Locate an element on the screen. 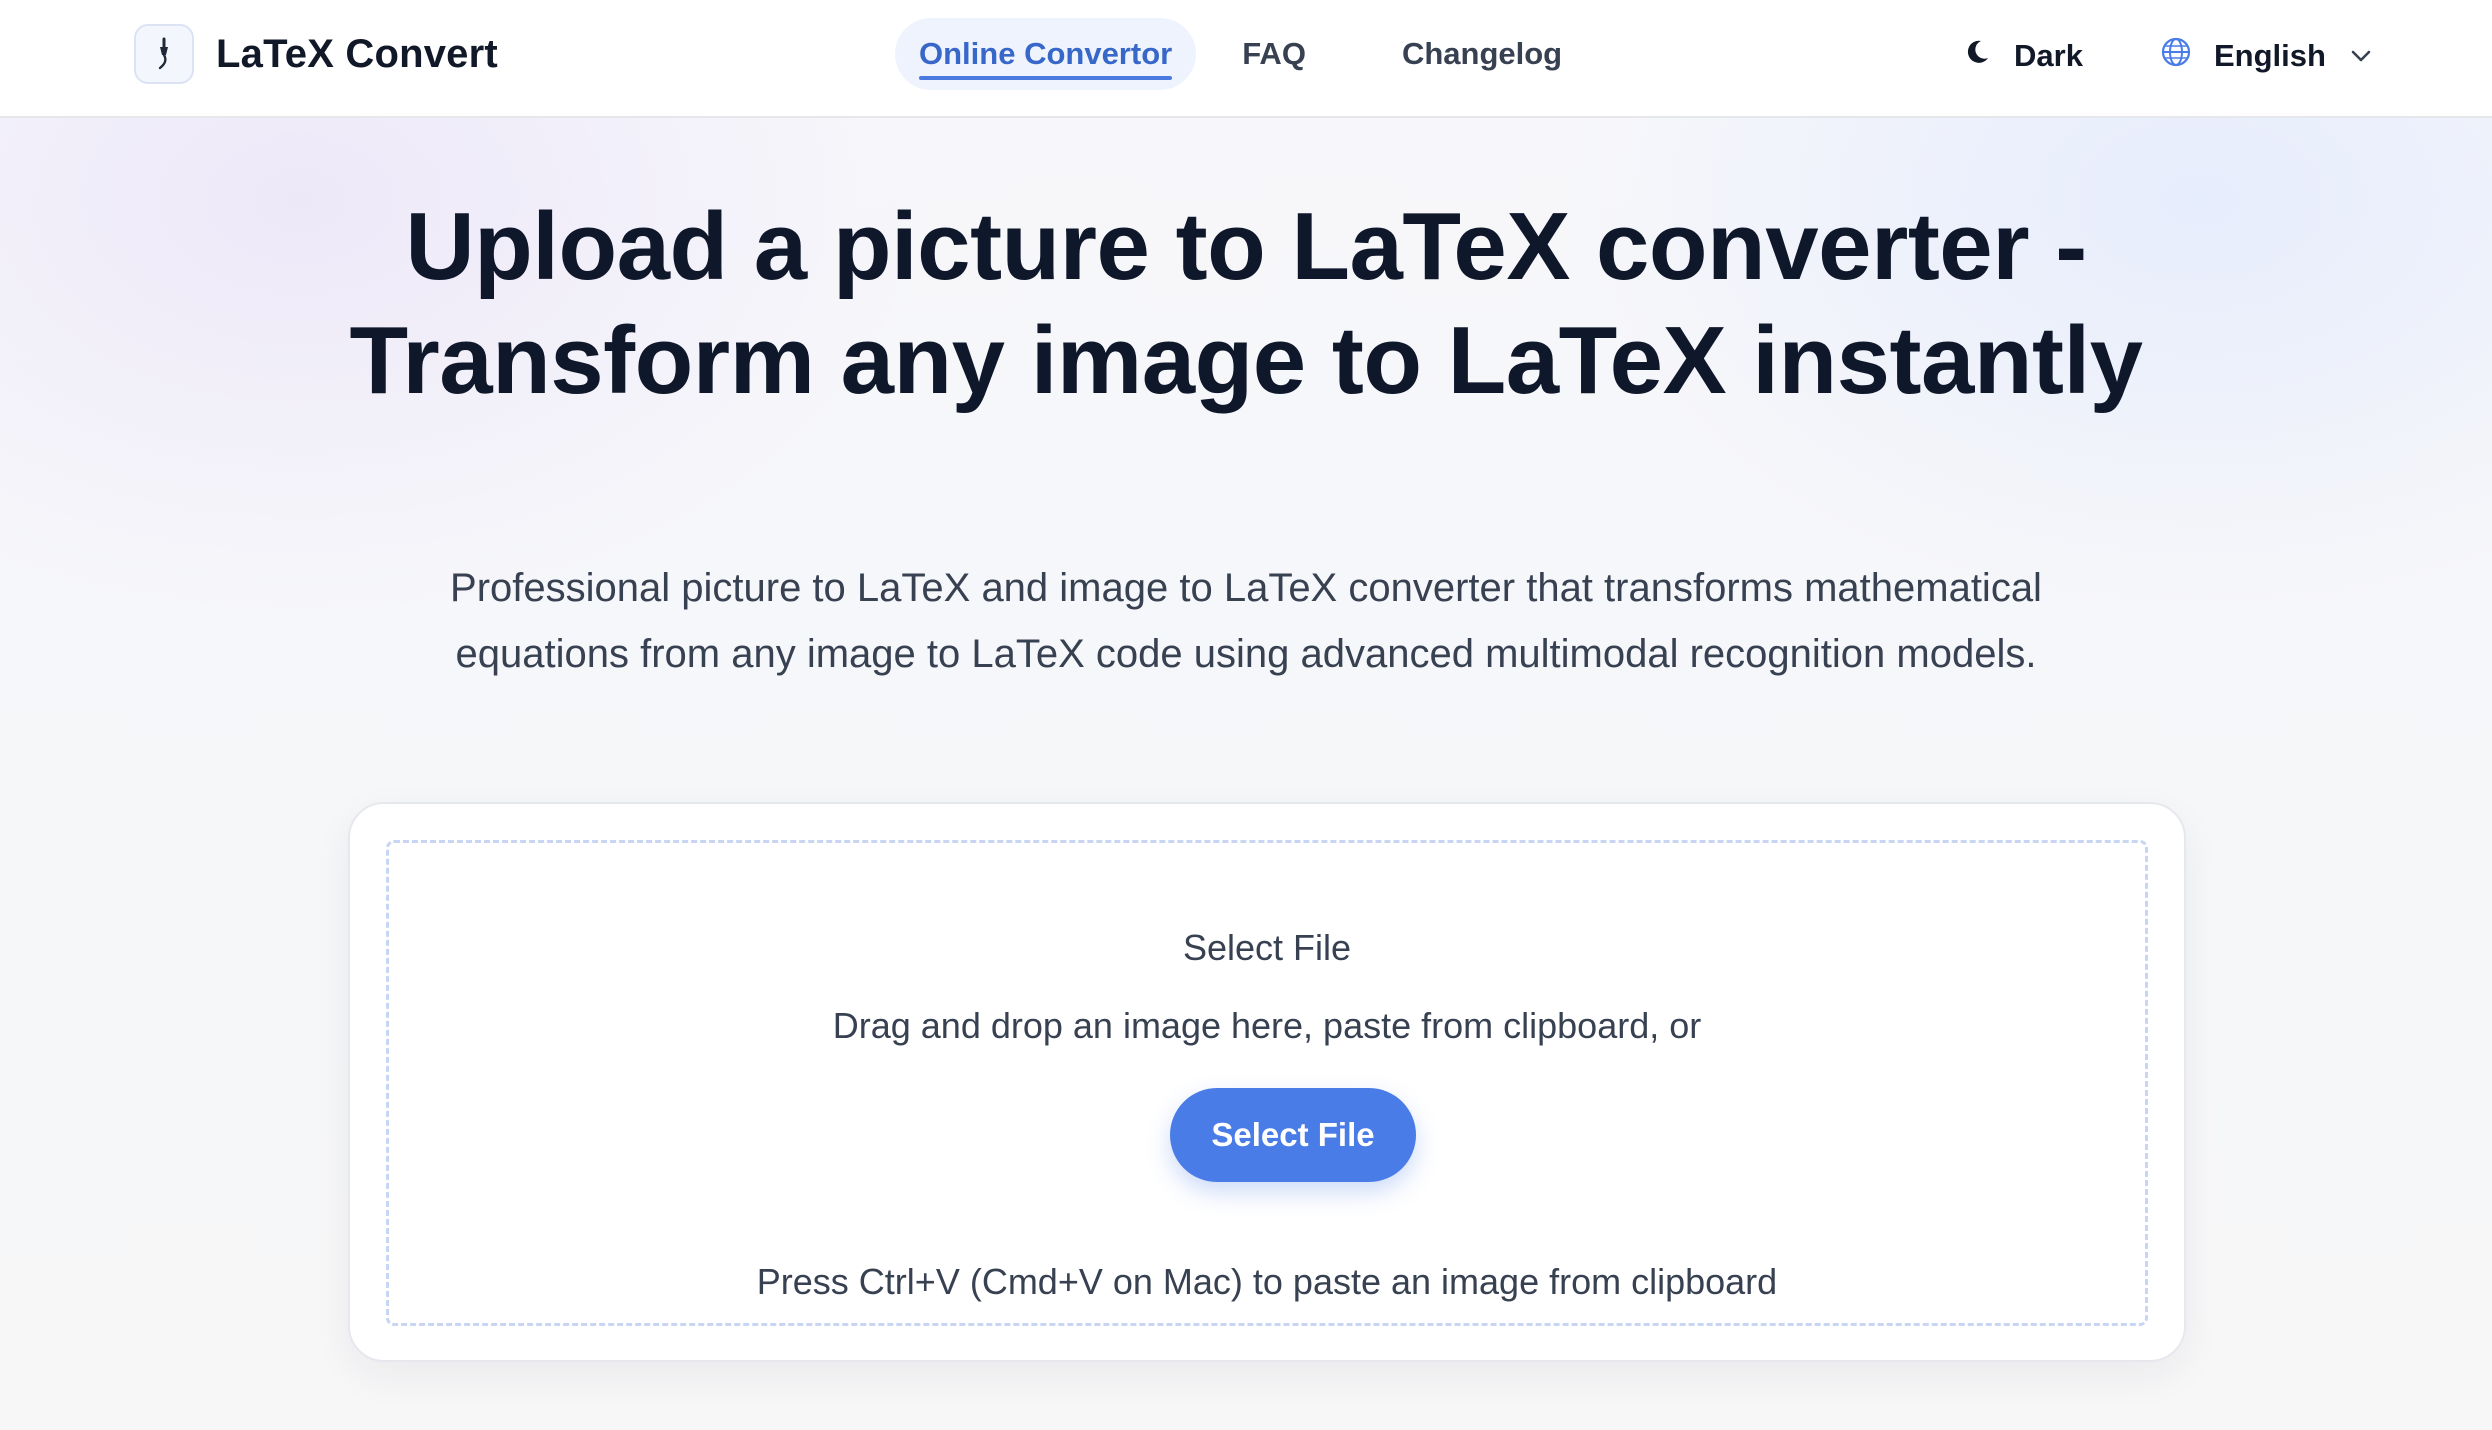 This screenshot has width=2492, height=1430. globe-icon is located at coordinates (2176, 56).